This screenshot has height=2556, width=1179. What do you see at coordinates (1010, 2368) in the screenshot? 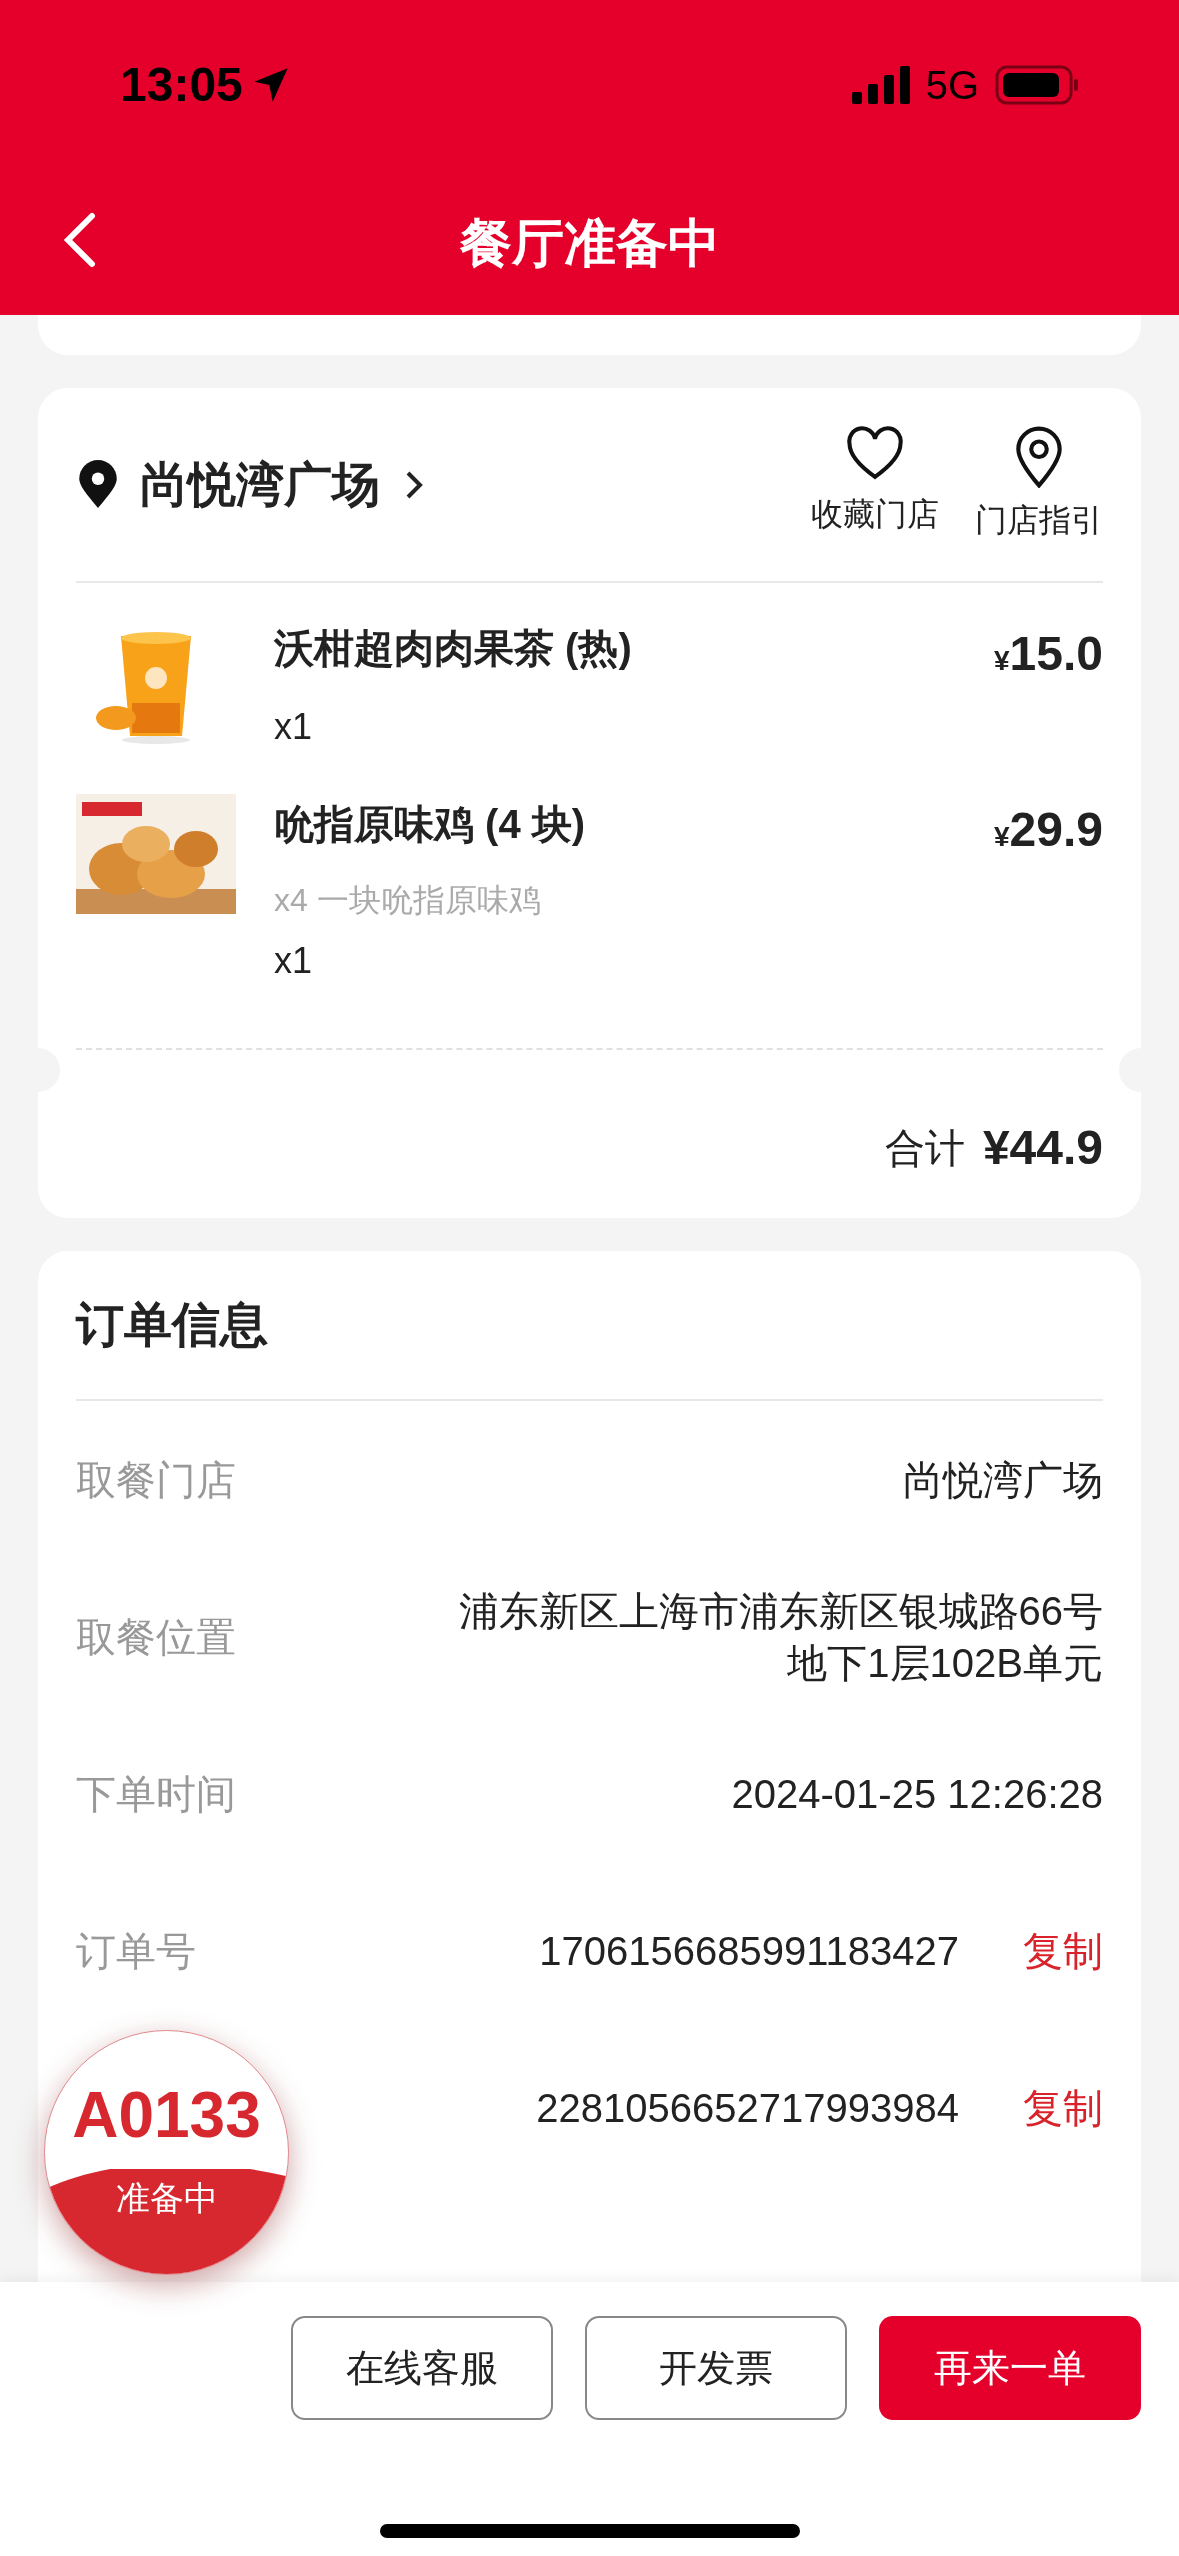
I see `action-button: 再来一单` at bounding box center [1010, 2368].